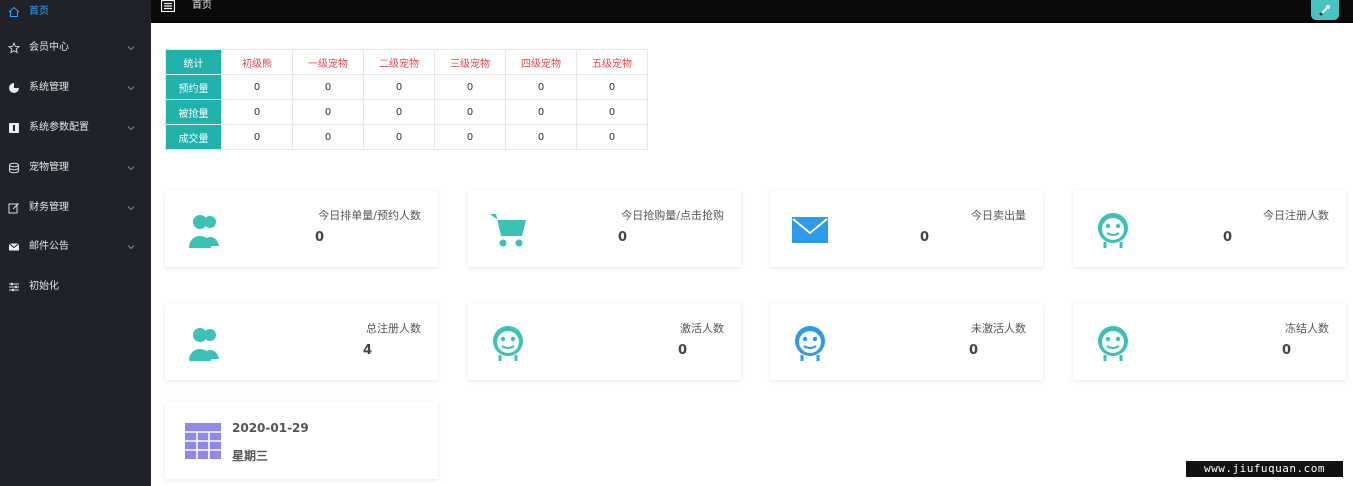  What do you see at coordinates (906, 228) in the screenshot?
I see `stat-card-today-sold: 今日卖出量 0` at bounding box center [906, 228].